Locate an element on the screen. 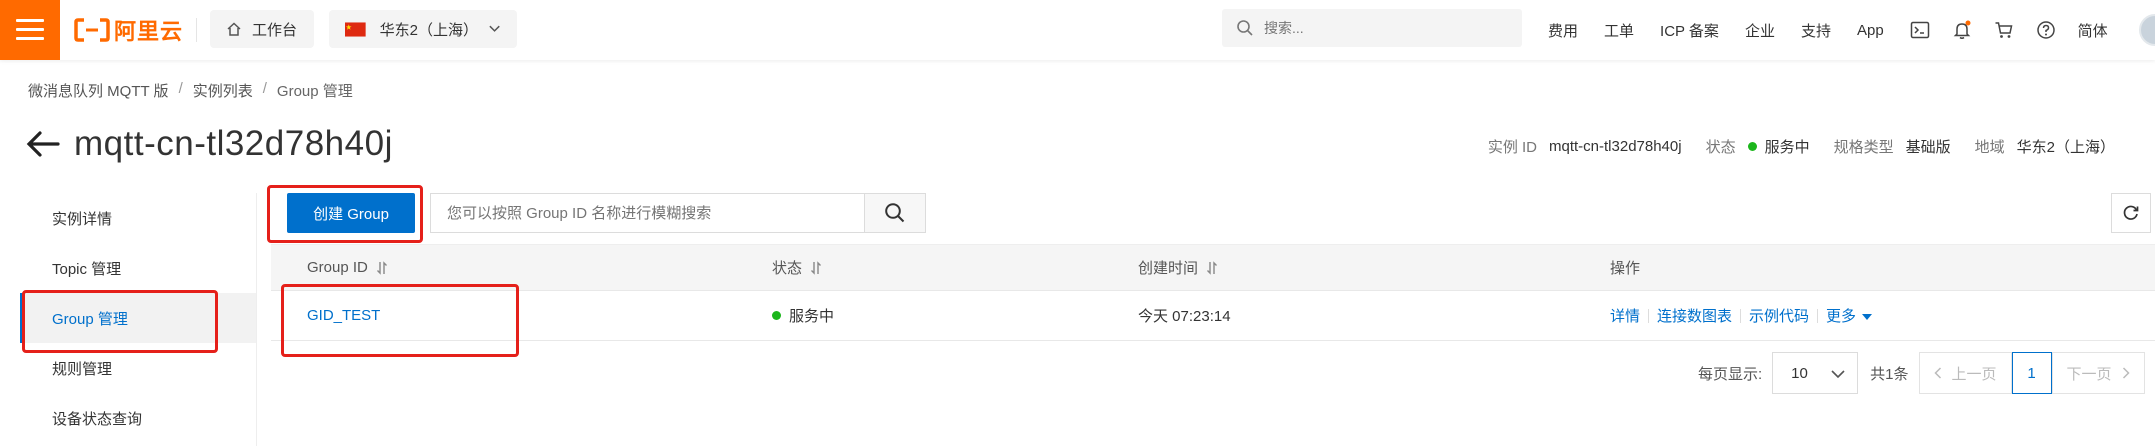 The width and height of the screenshot is (2155, 446). bell-icon is located at coordinates (1962, 30).